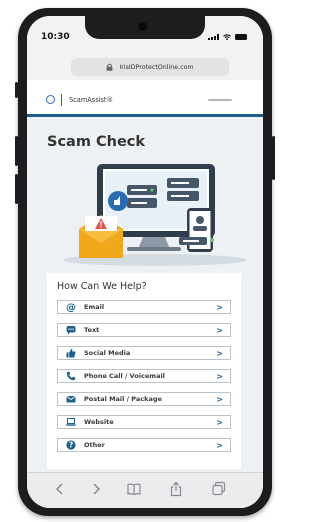  What do you see at coordinates (16, 90) in the screenshot?
I see `mute-switch` at bounding box center [16, 90].